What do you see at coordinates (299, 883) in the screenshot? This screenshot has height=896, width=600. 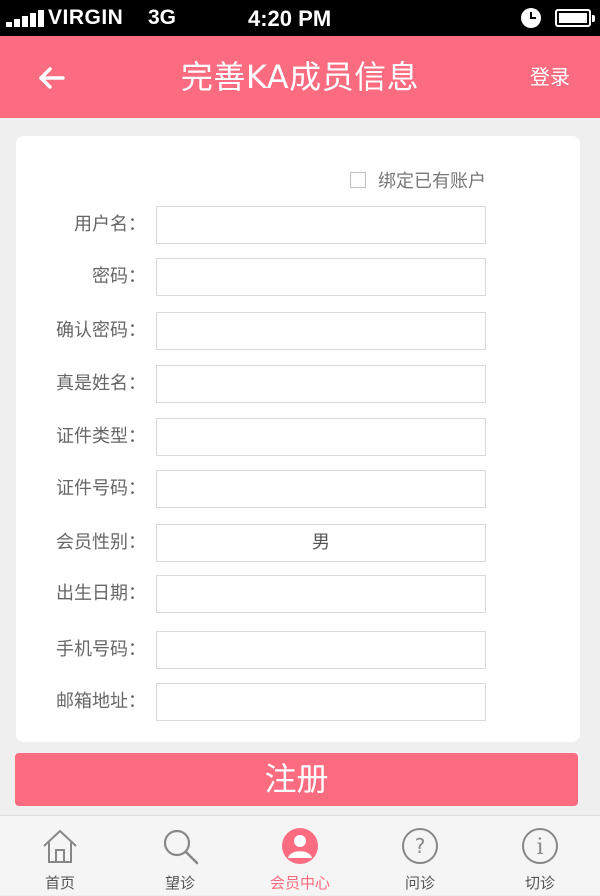 I see `tab-member-center-label: 会员中心` at bounding box center [299, 883].